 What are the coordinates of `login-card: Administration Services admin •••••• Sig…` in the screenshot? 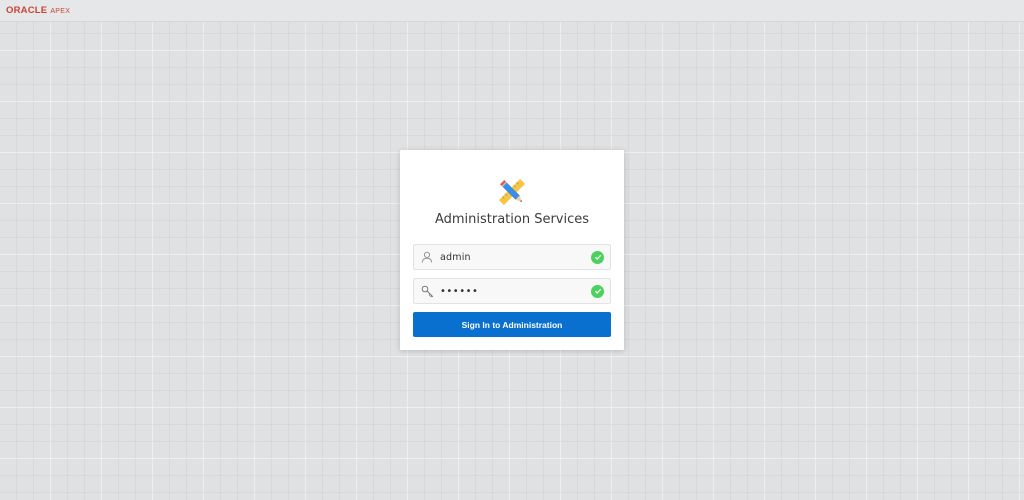 It's located at (512, 250).